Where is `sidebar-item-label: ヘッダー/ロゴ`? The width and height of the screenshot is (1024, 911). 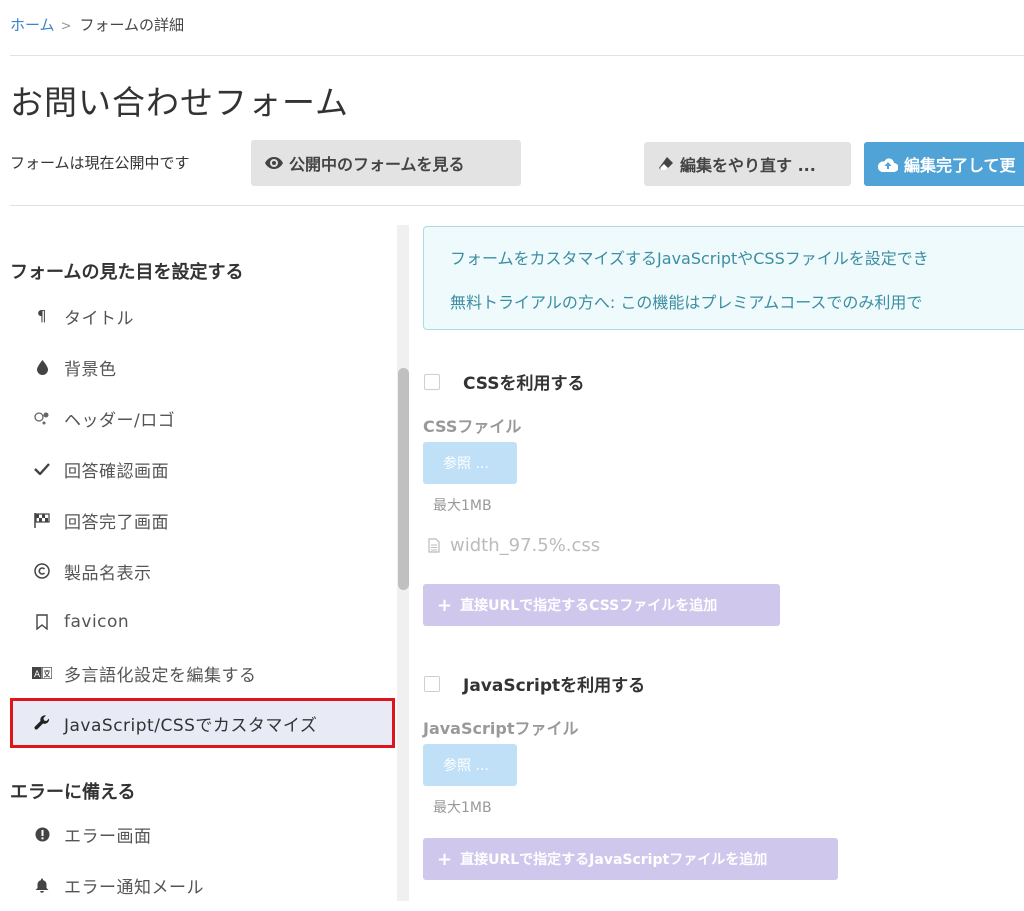 sidebar-item-label: ヘッダー/ロゴ is located at coordinates (120, 420).